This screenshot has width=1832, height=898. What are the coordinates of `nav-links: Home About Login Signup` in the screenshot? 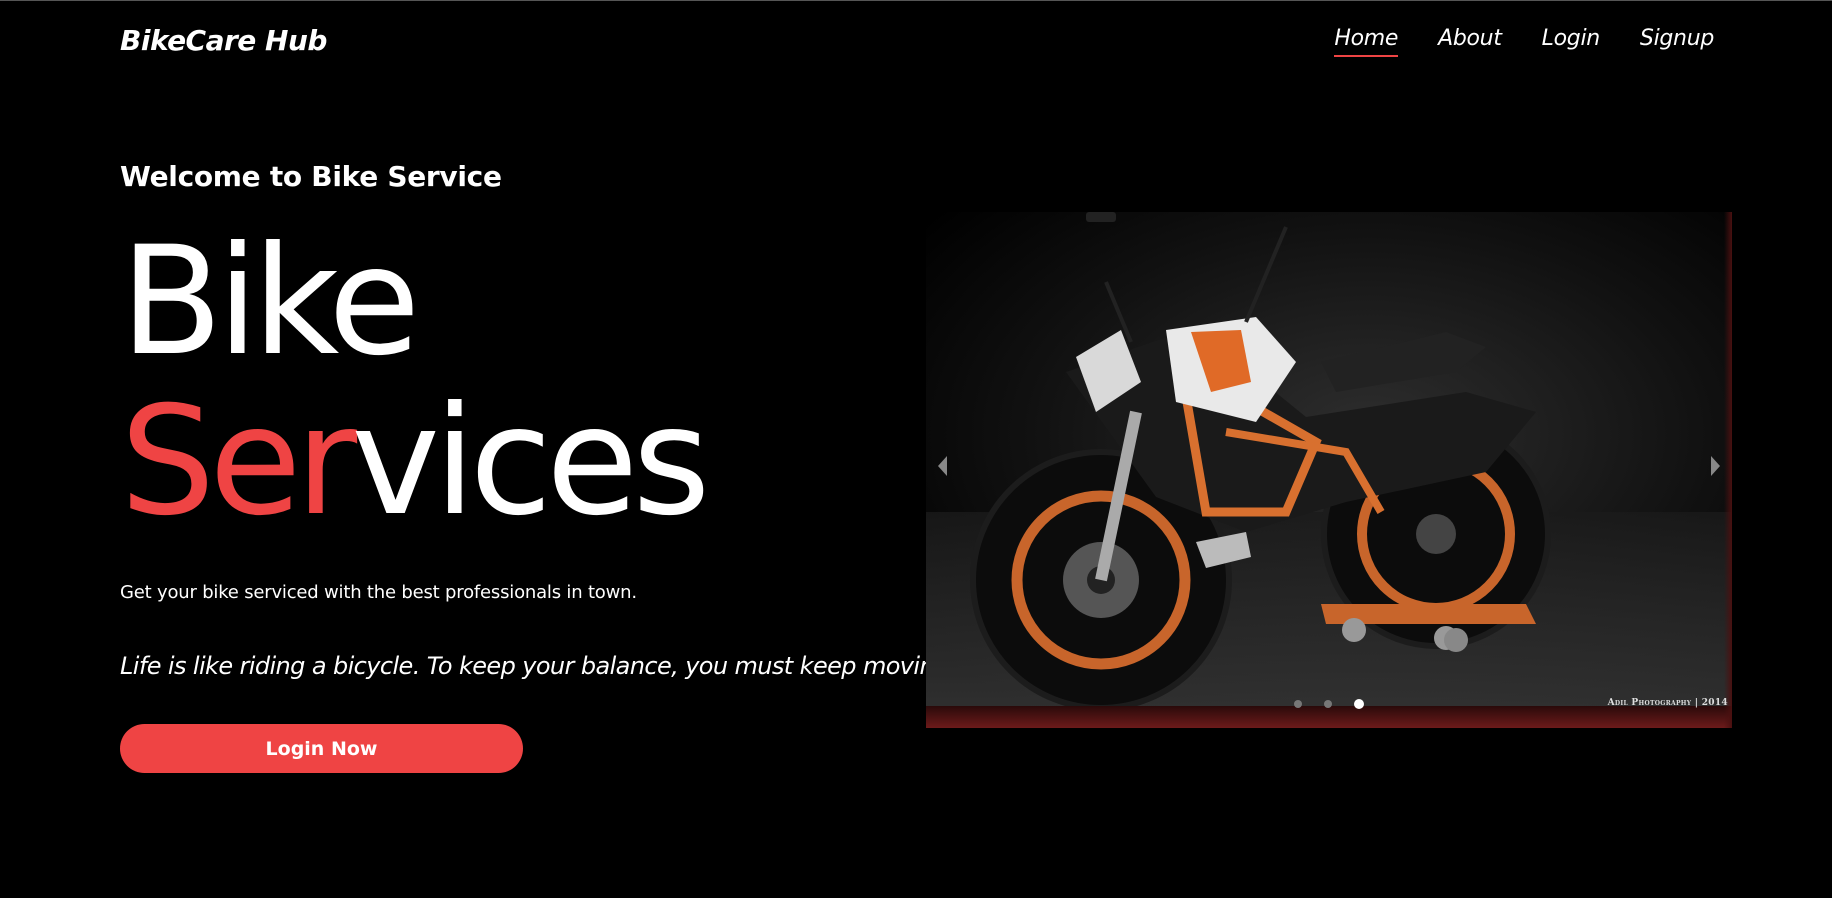 It's located at (1524, 41).